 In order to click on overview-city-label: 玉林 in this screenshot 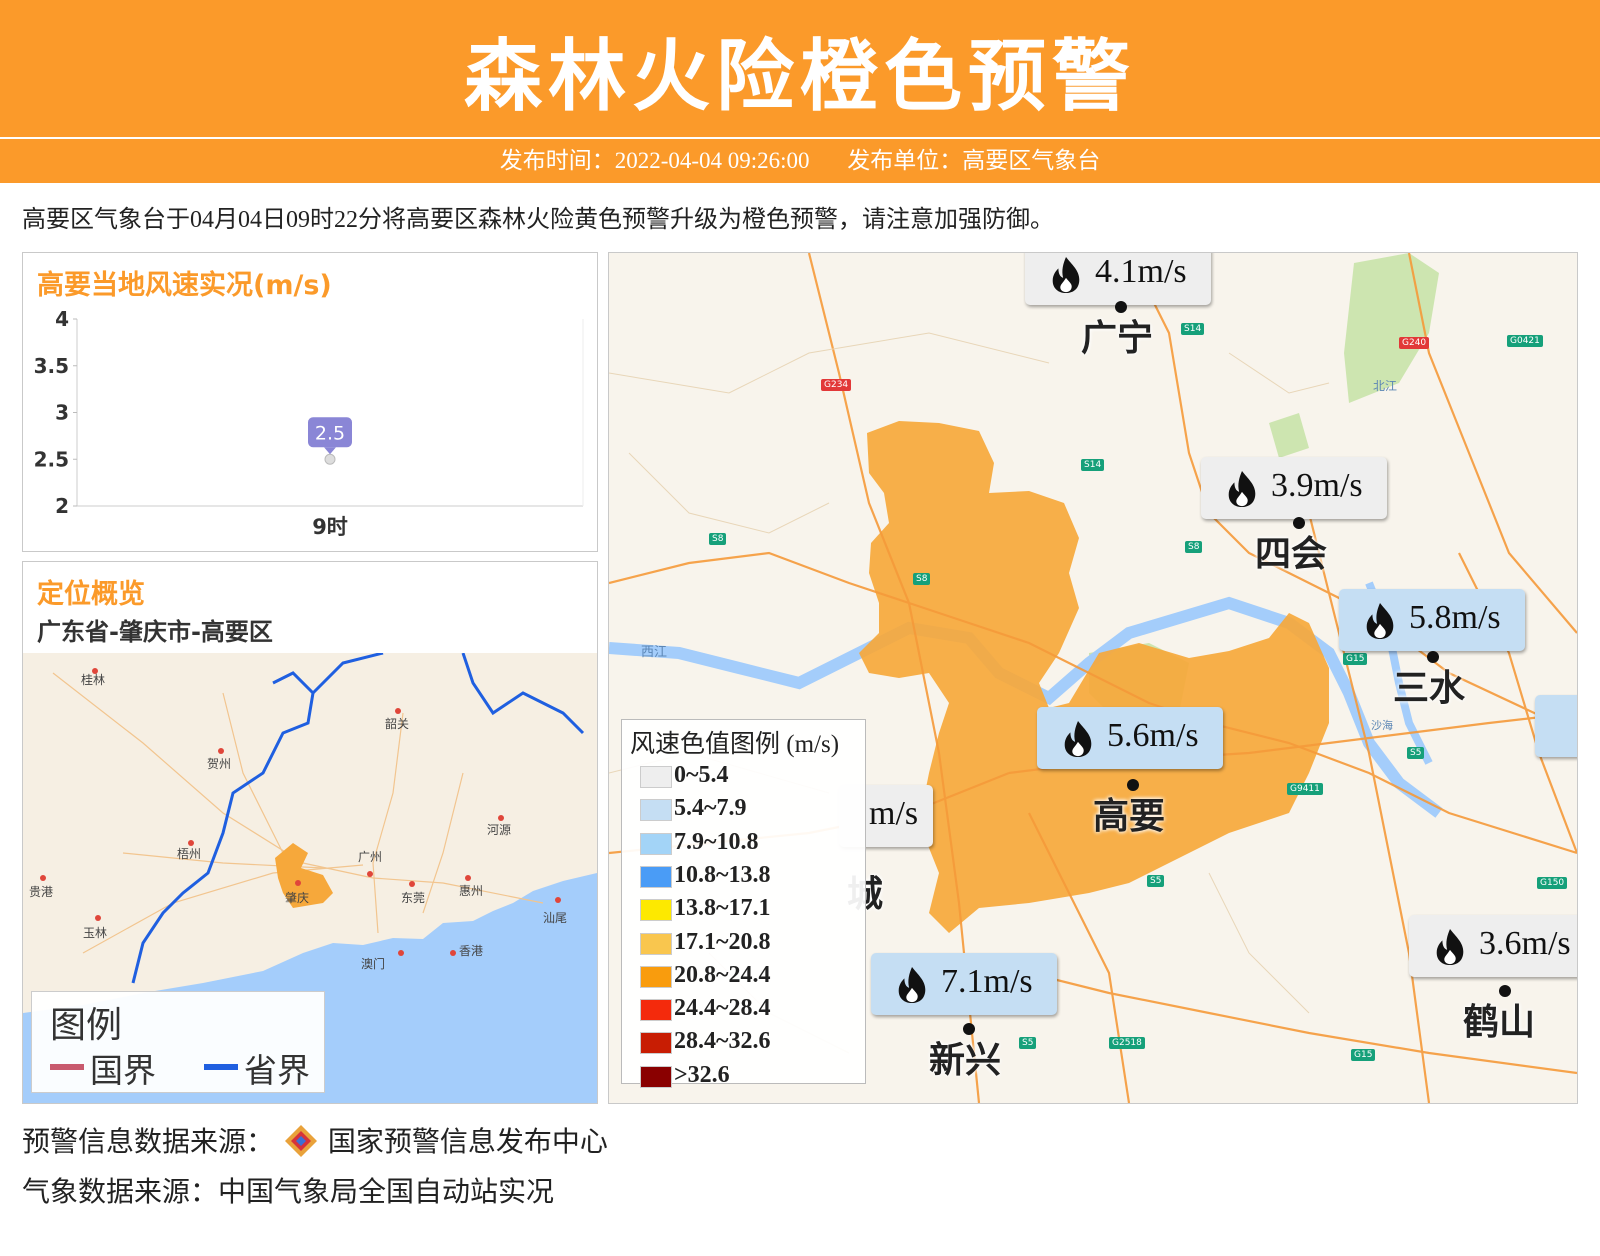, I will do `click(95, 933)`.